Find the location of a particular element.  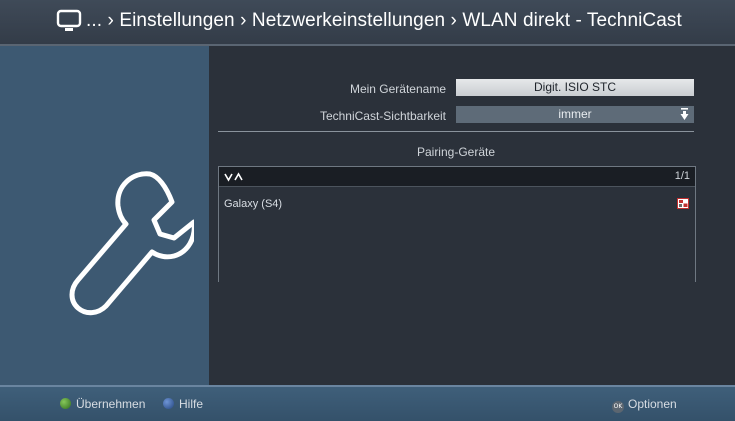

footer-bar: Übernehmen Hilfe OK Optionen is located at coordinates (367, 403).